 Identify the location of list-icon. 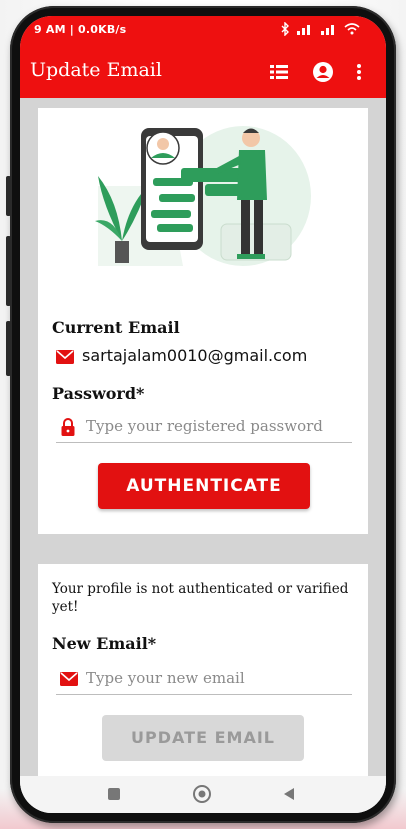
(279, 72).